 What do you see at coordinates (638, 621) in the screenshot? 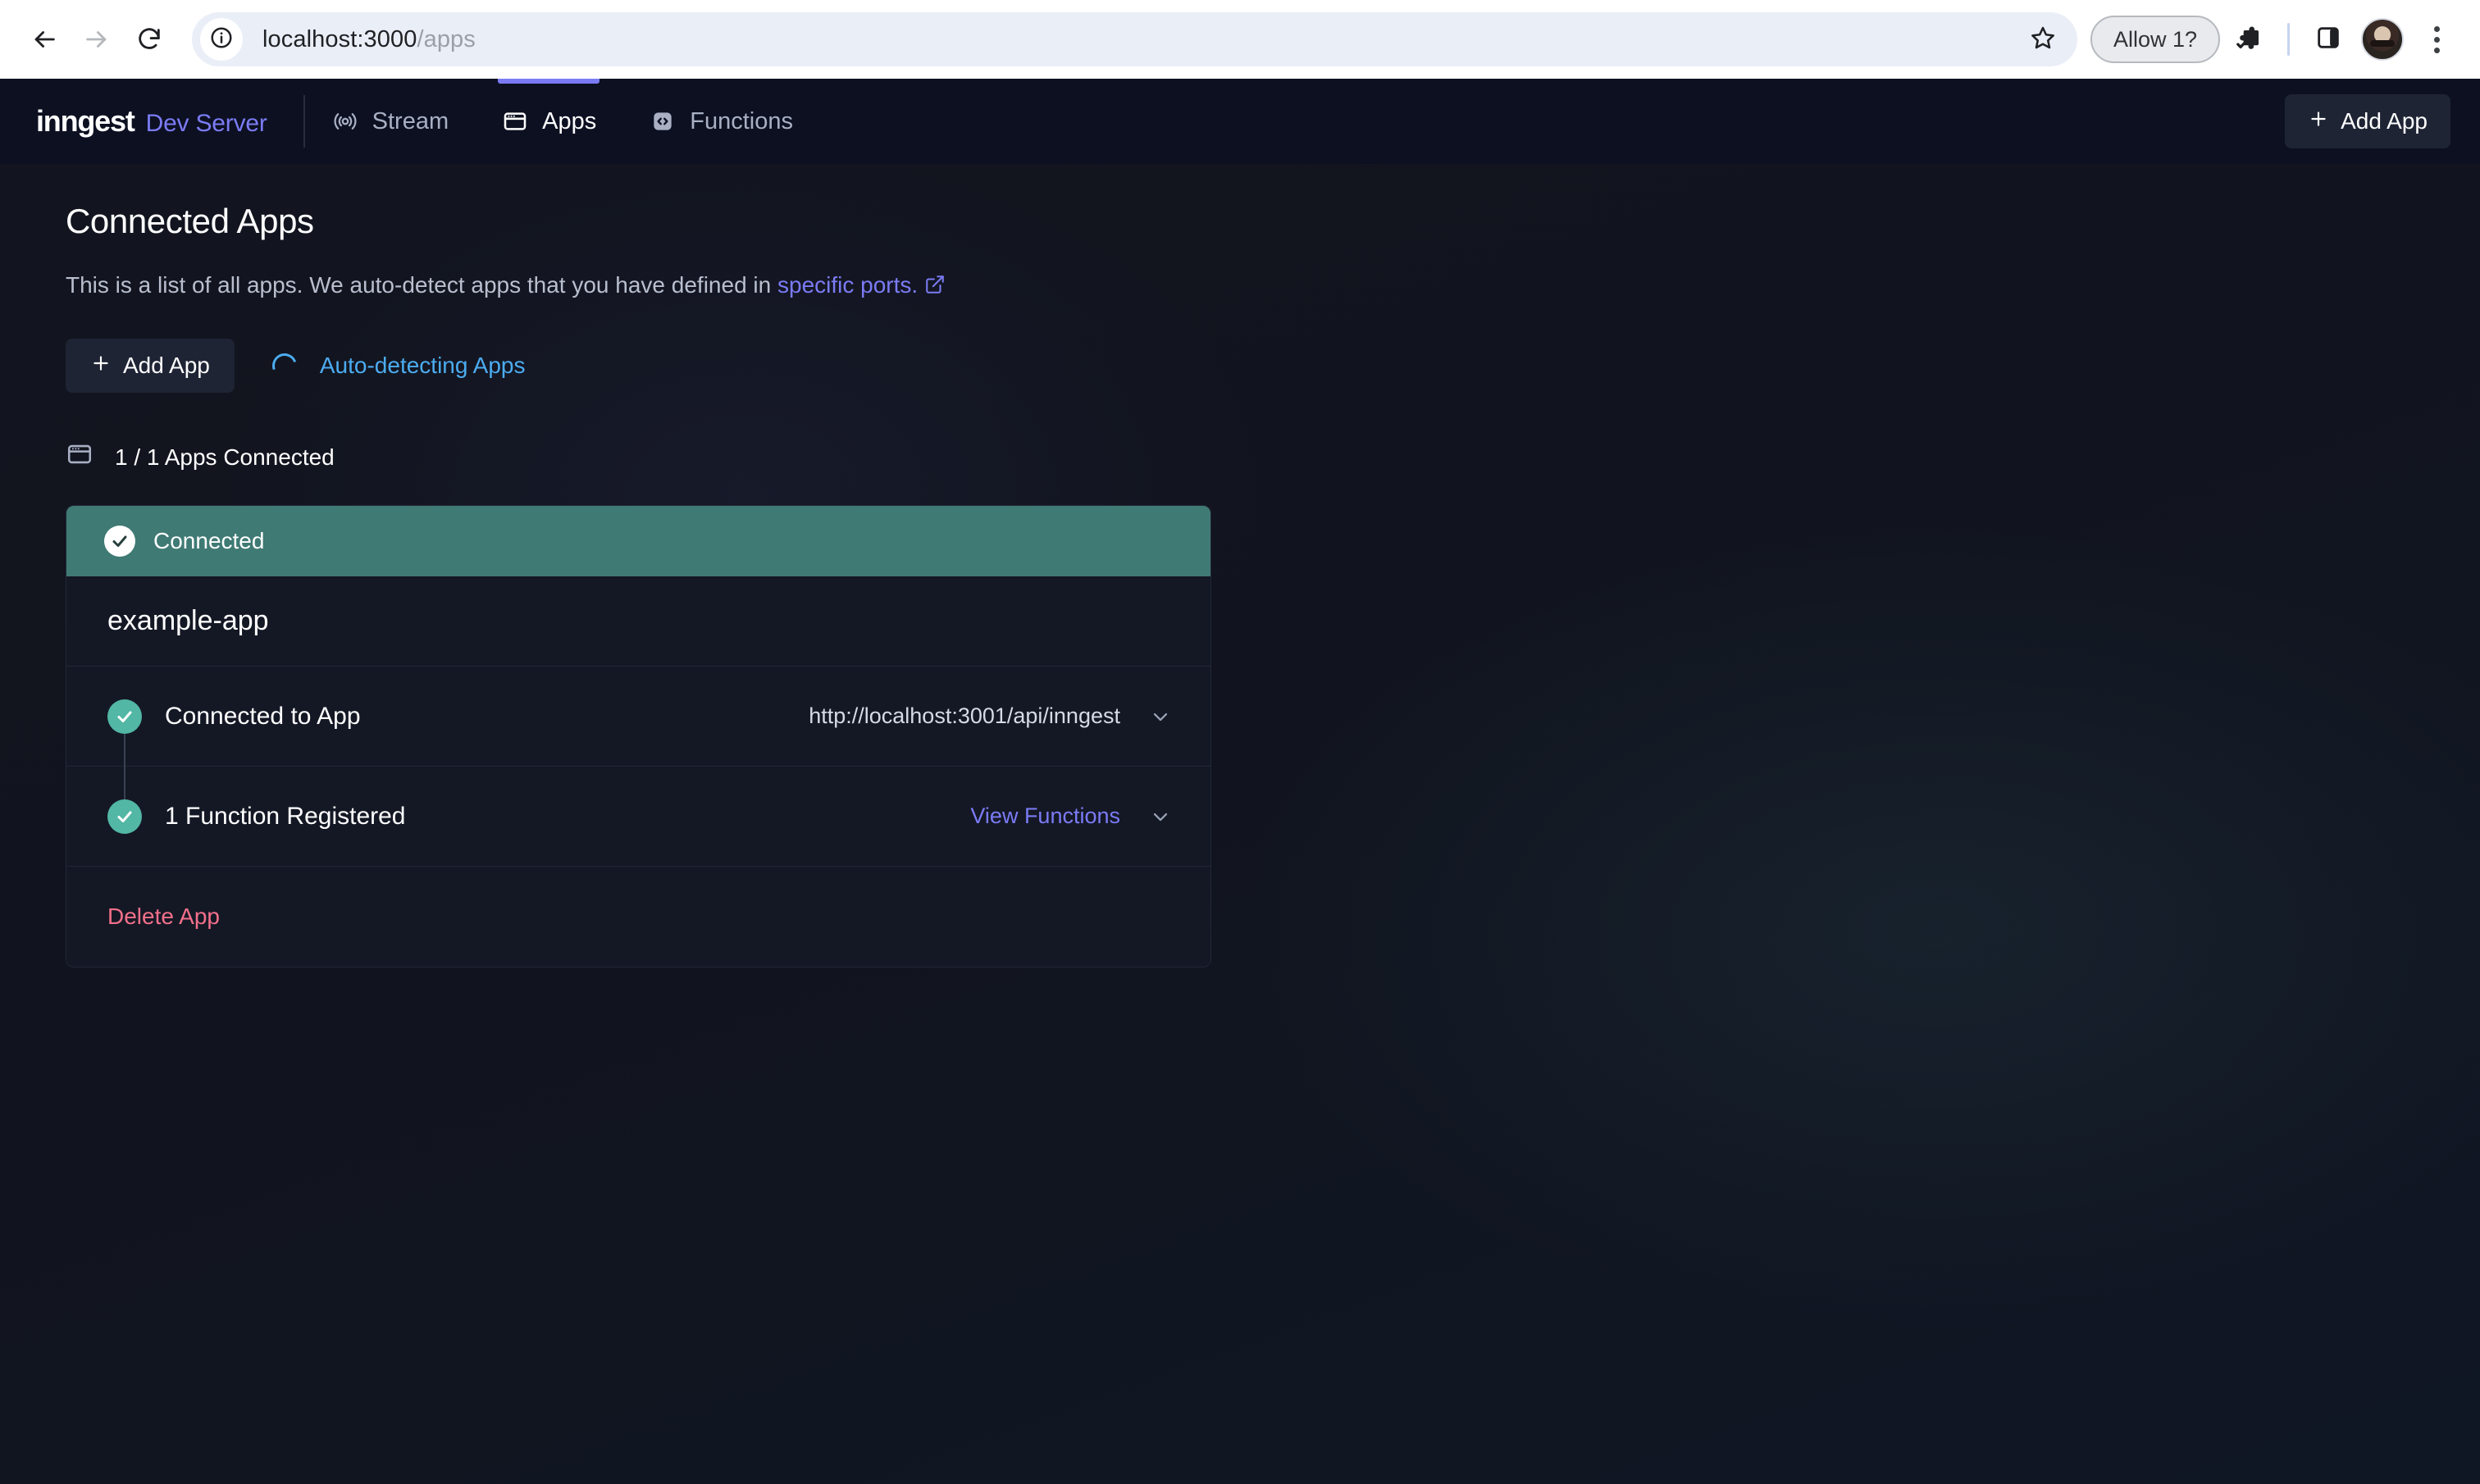
I see `app-name: example-app` at bounding box center [638, 621].